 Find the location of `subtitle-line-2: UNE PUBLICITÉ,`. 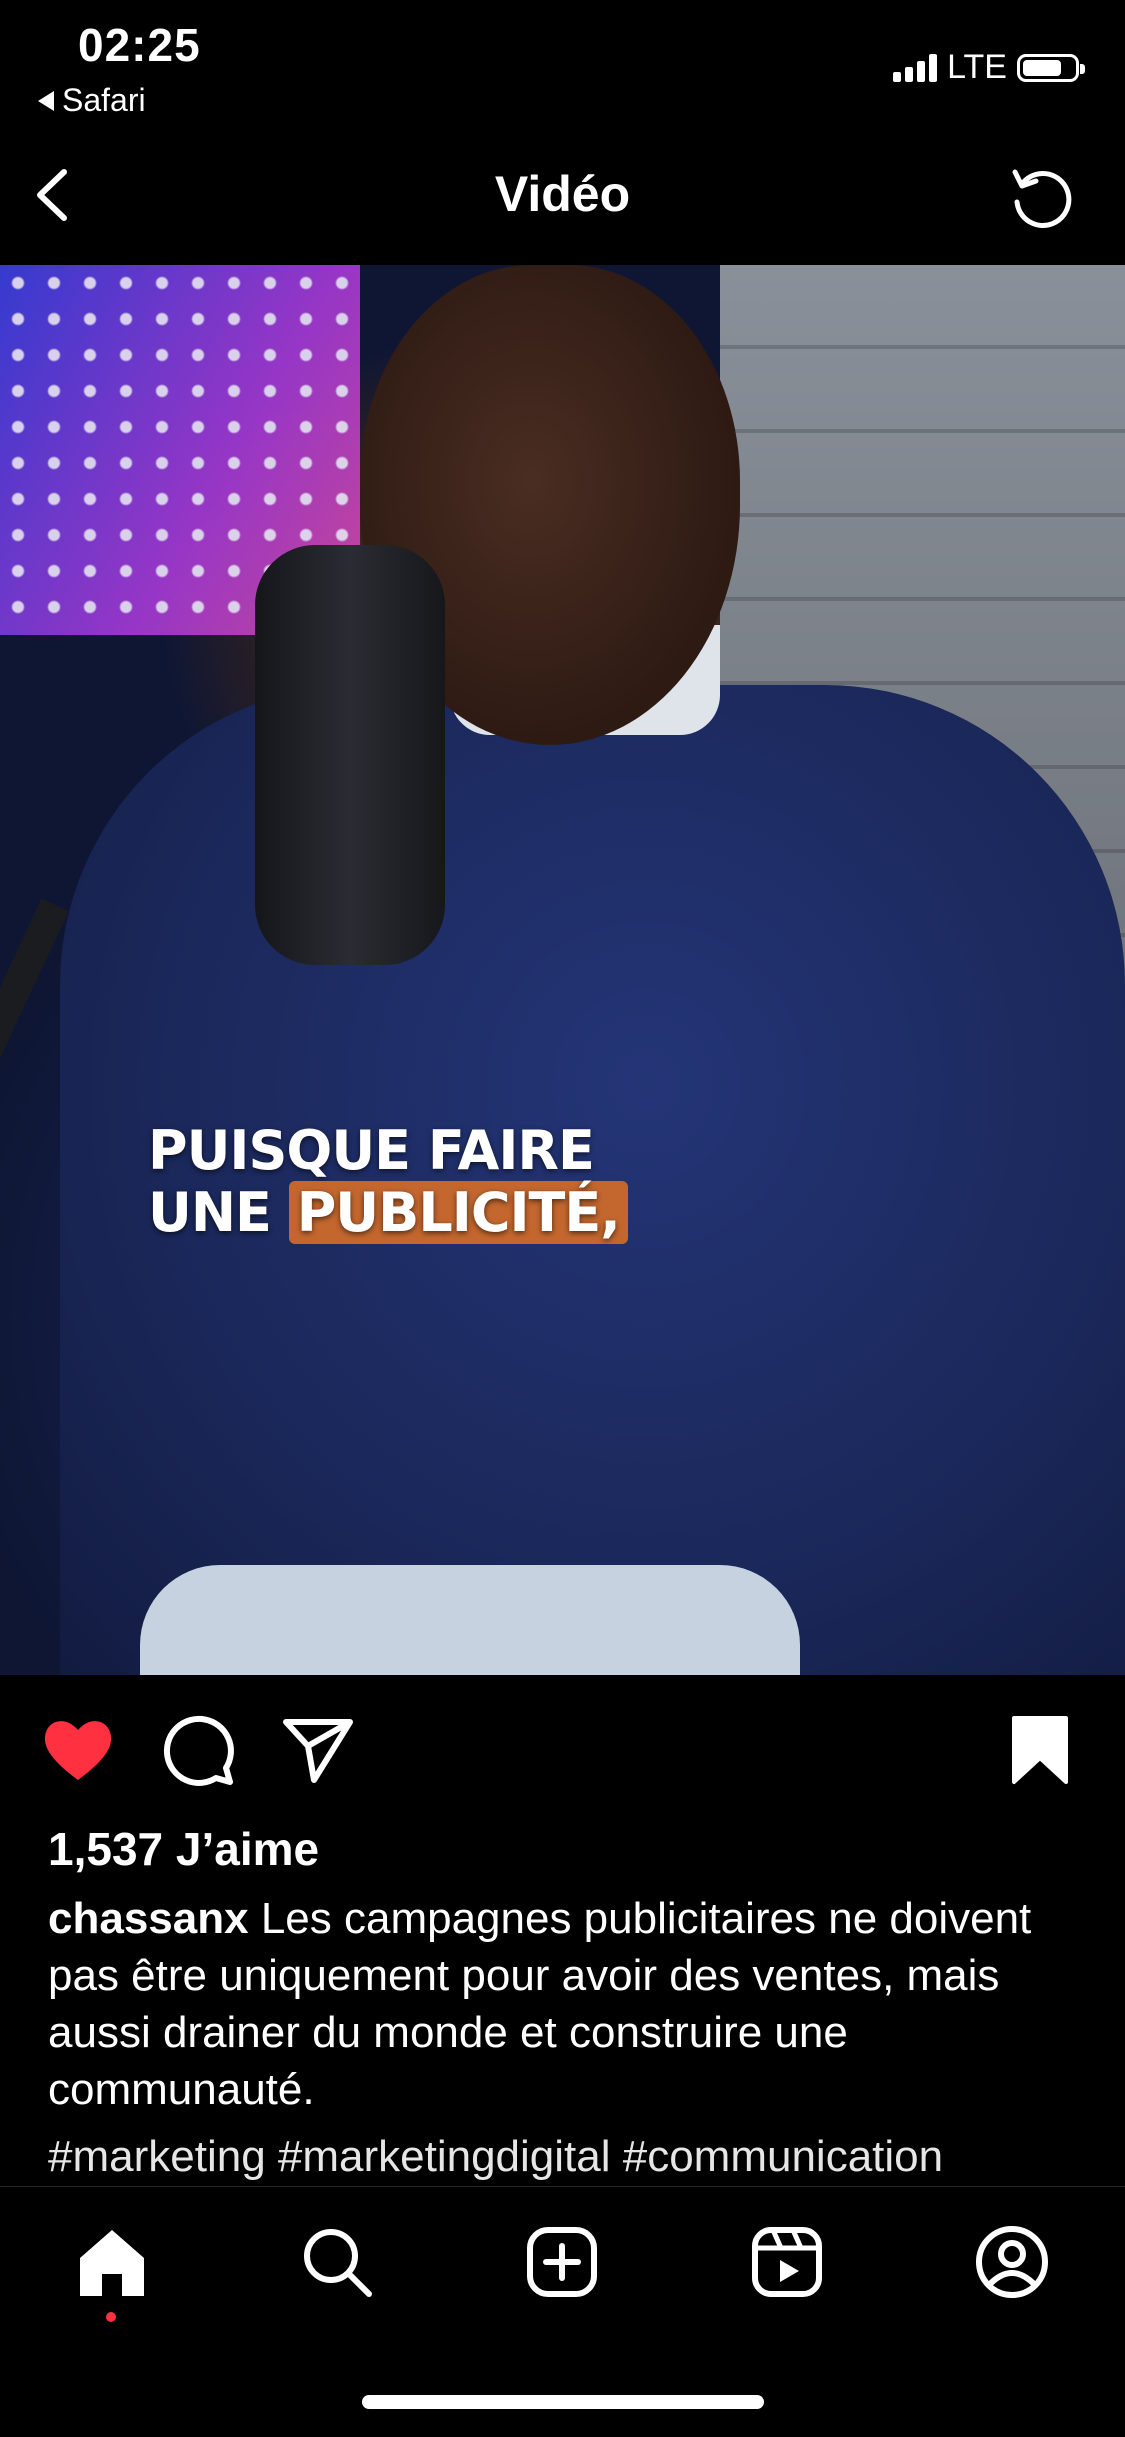

subtitle-line-2: UNE PUBLICITÉ, is located at coordinates (388, 1212).